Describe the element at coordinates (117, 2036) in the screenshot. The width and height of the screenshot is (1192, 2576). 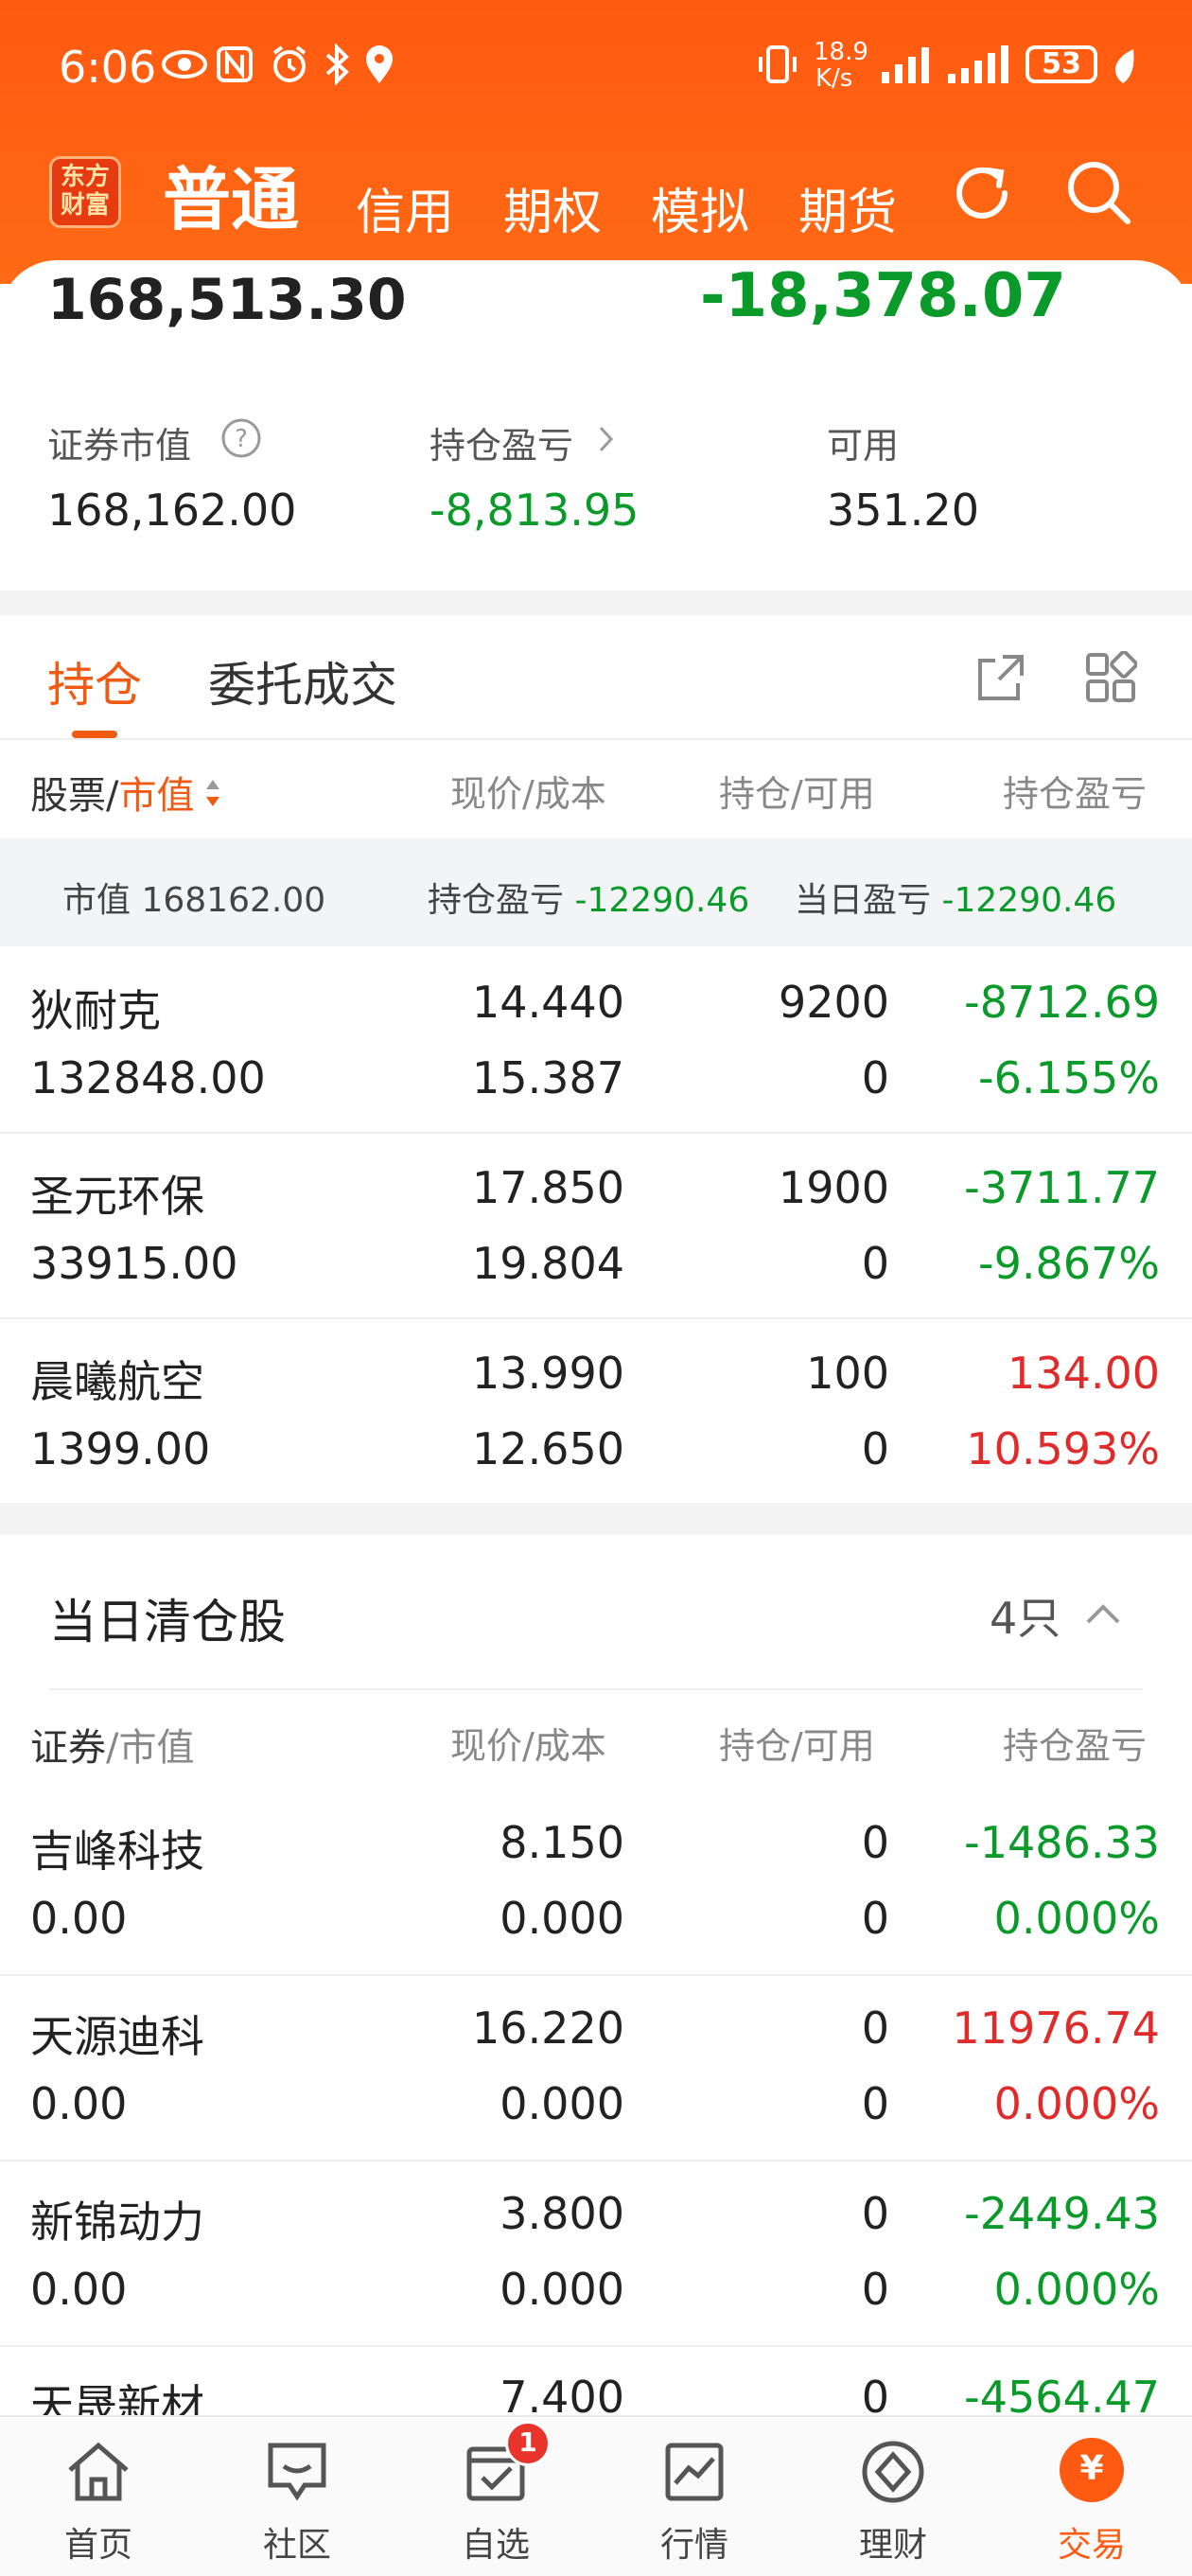
I see `stock-name: 天源迪科` at that location.